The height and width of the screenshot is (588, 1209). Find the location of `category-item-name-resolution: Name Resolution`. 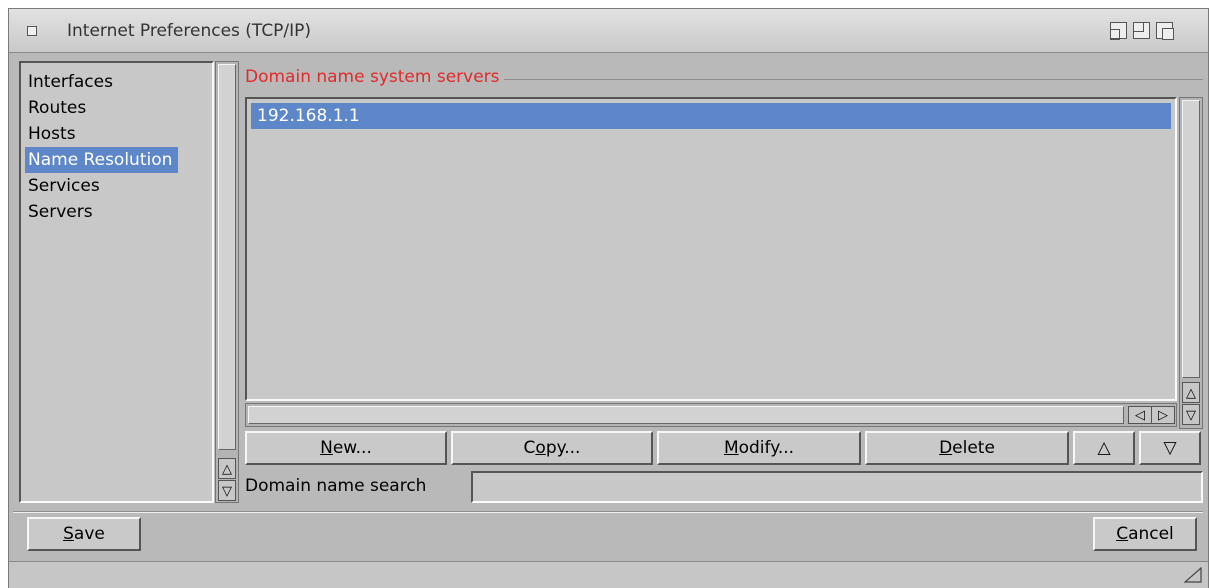

category-item-name-resolution: Name Resolution is located at coordinates (102, 160).